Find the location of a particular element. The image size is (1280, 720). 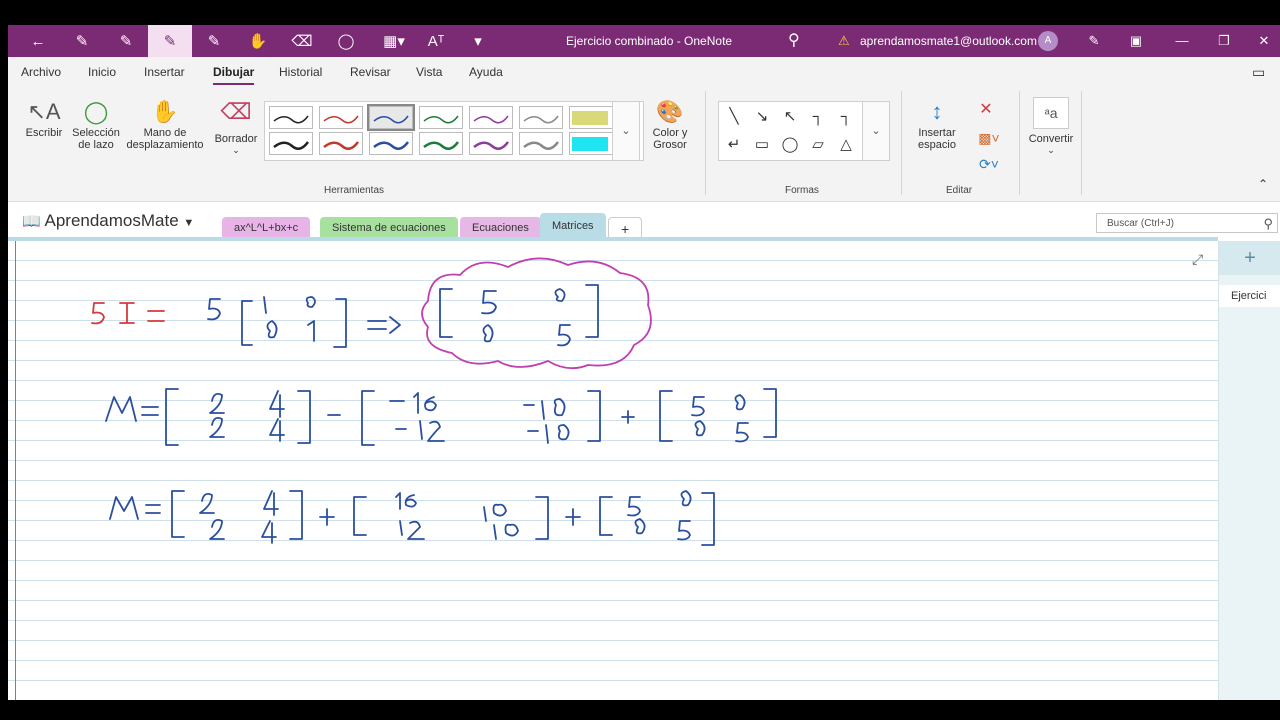

account-email: aprendamosmate1@outlook.com is located at coordinates (948, 41).